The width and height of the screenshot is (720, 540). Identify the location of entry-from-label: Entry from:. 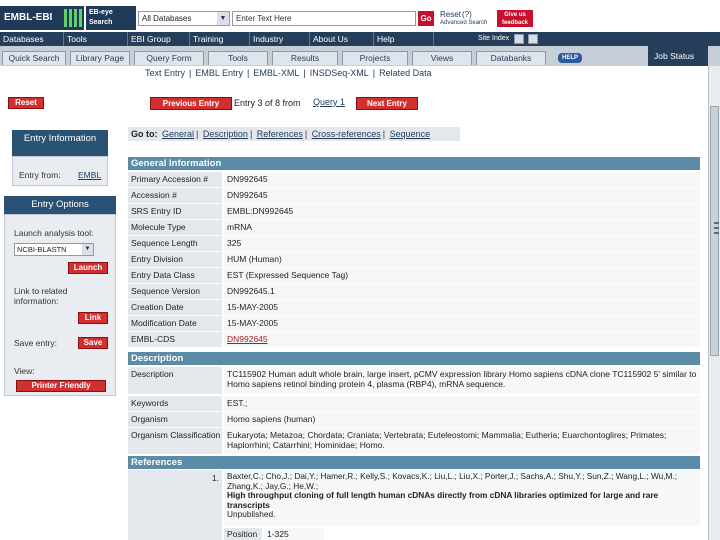
(40, 175).